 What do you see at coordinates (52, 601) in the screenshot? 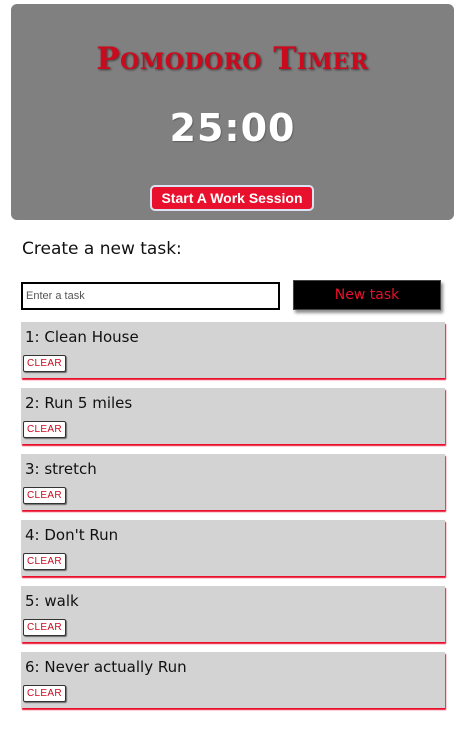
I see `task-text: 5: walk` at bounding box center [52, 601].